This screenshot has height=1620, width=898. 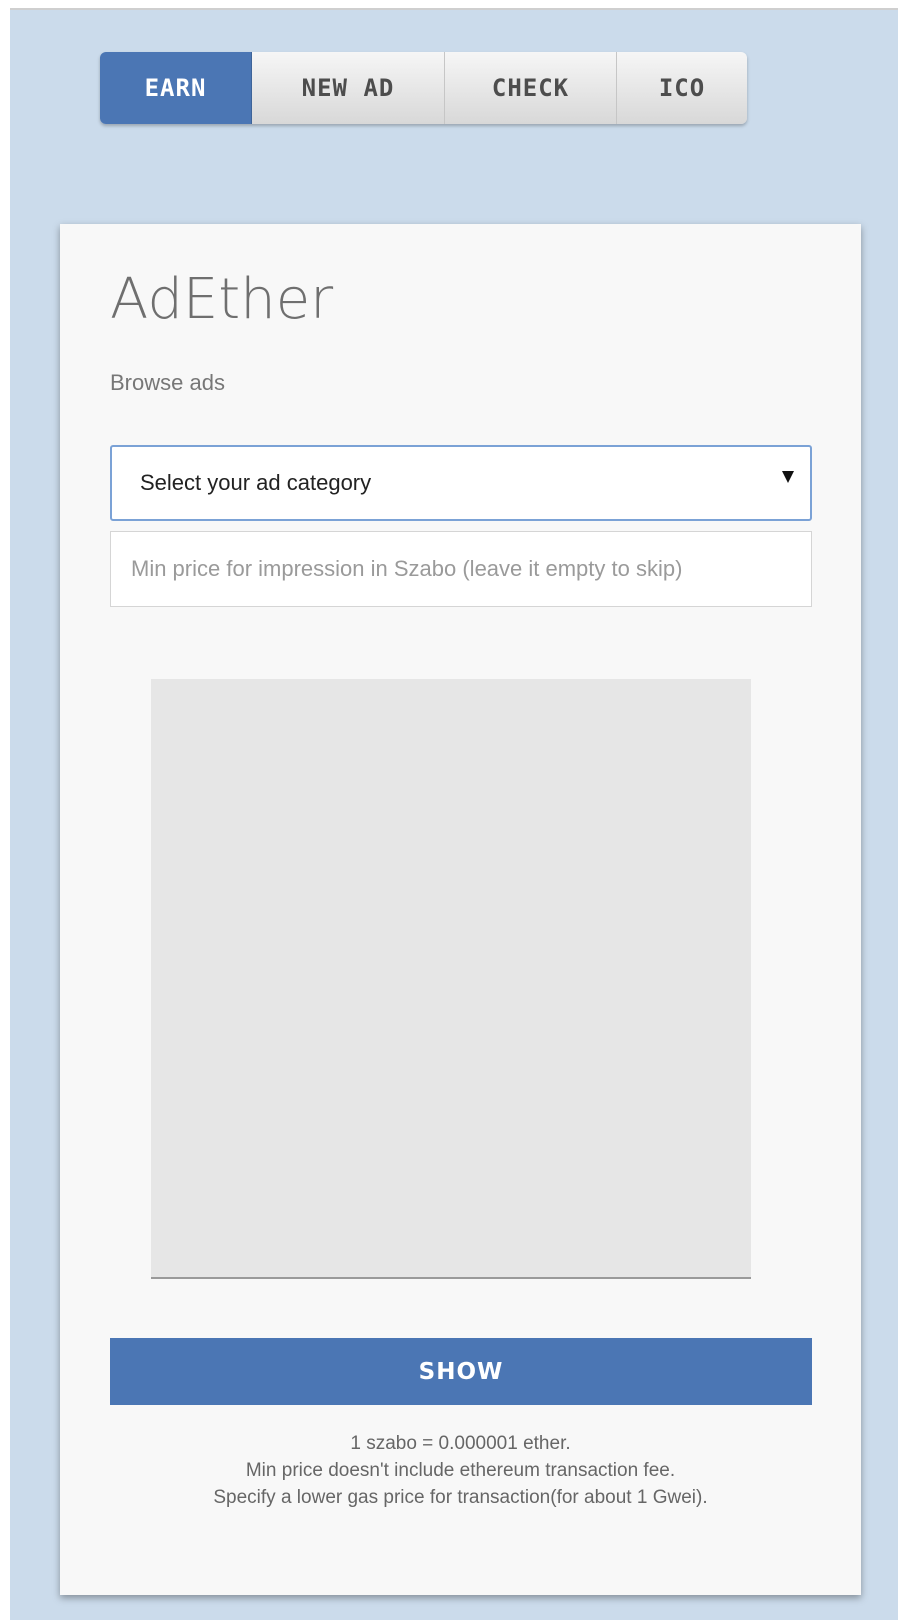 What do you see at coordinates (531, 88) in the screenshot?
I see `tab-check: CHECK` at bounding box center [531, 88].